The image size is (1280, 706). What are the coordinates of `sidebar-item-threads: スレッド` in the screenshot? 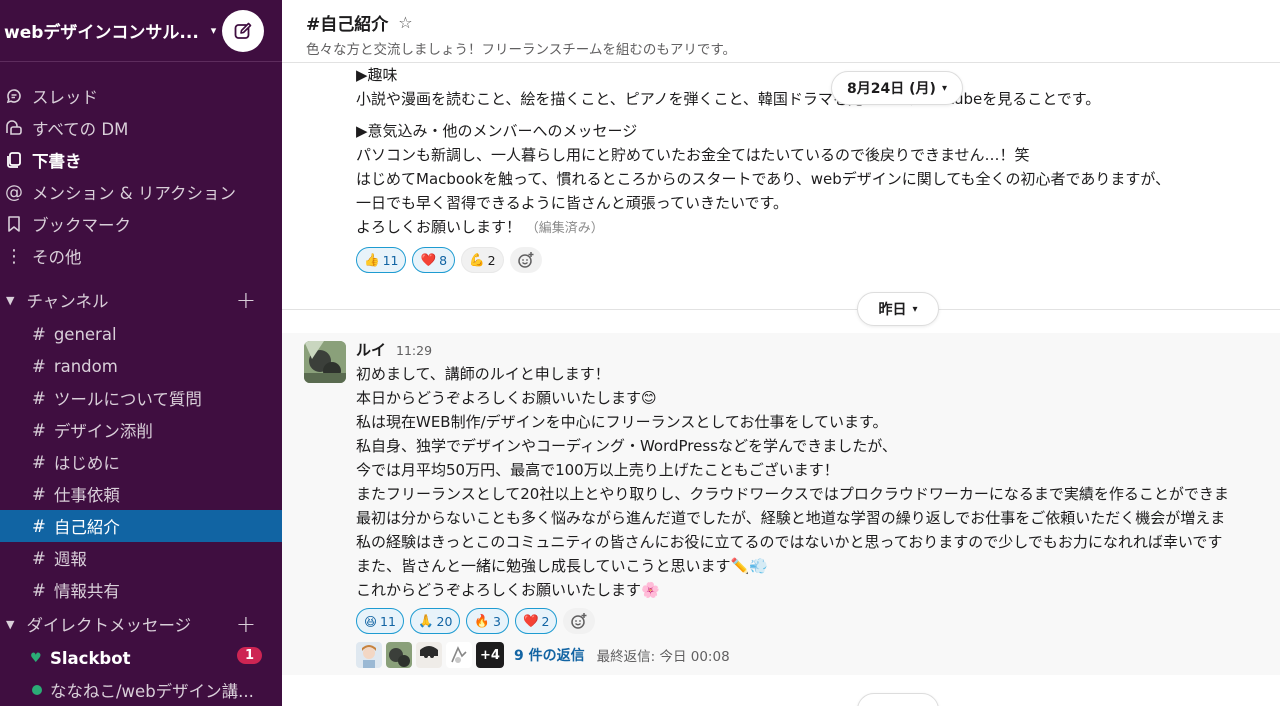 It's located at (141, 96).